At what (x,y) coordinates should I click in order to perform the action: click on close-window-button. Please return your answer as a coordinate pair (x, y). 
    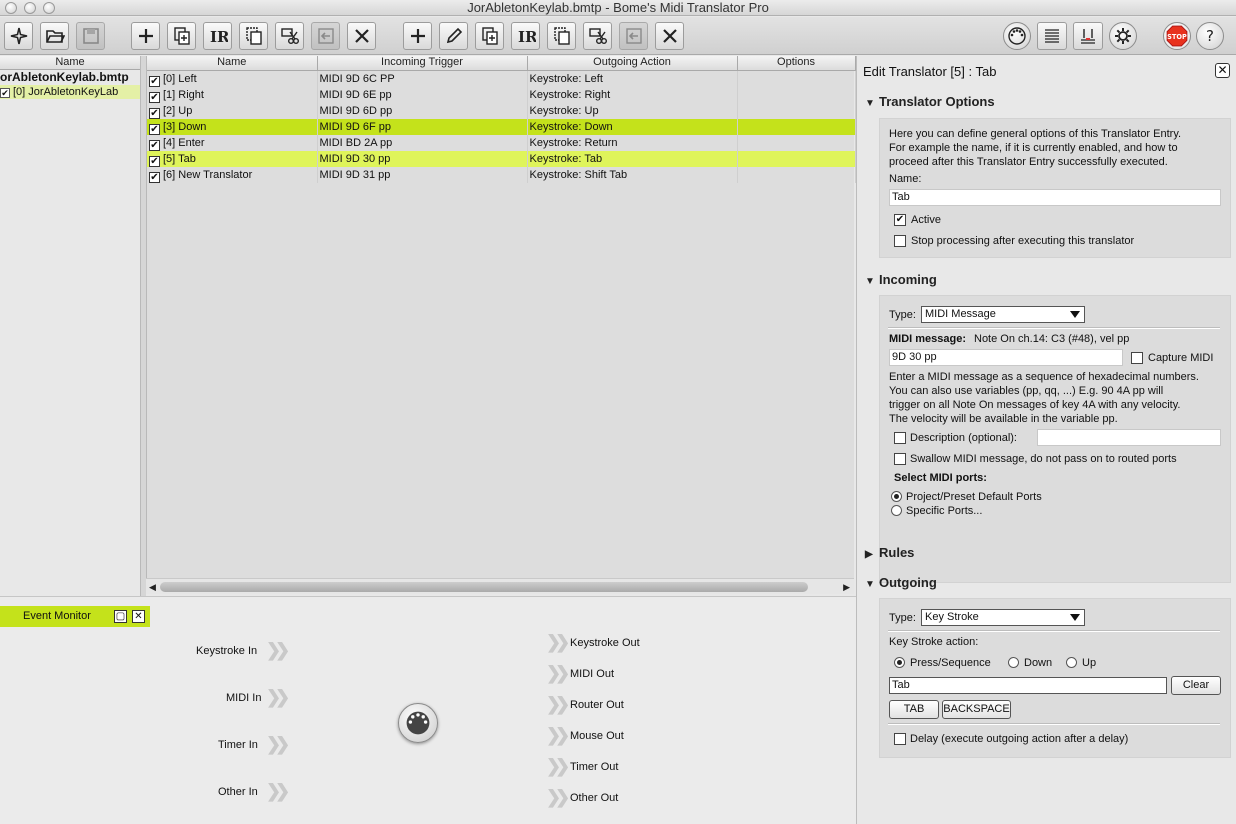
    Looking at the image, I should click on (11, 8).